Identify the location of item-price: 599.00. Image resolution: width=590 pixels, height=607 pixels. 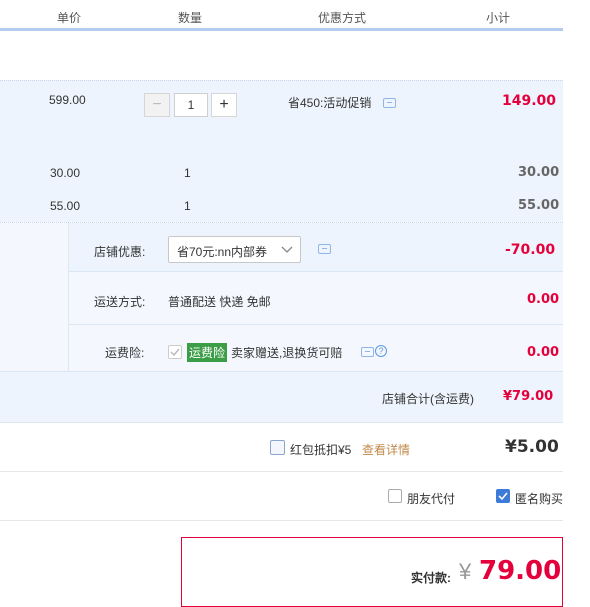
(67, 100).